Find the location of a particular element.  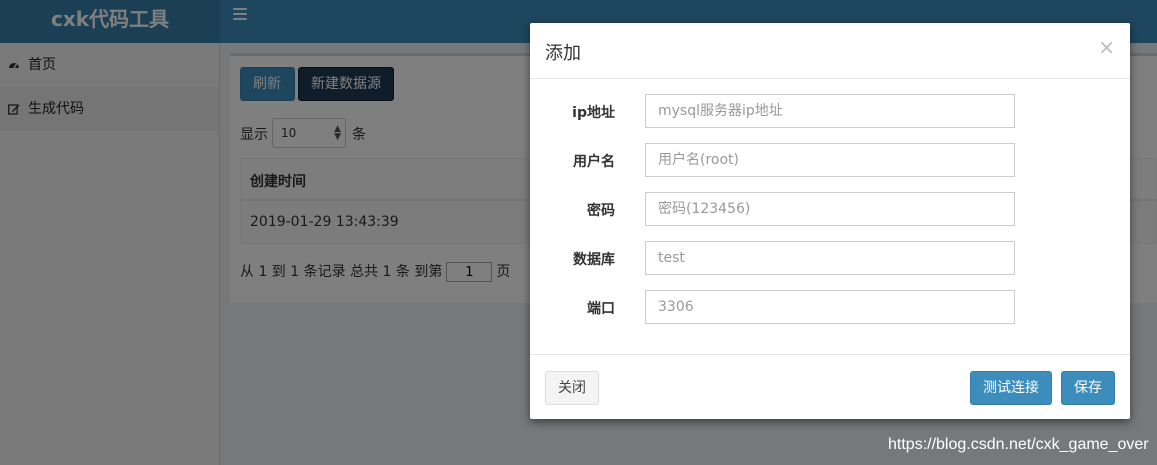

form-row-password: 密码 is located at coordinates (830, 209).